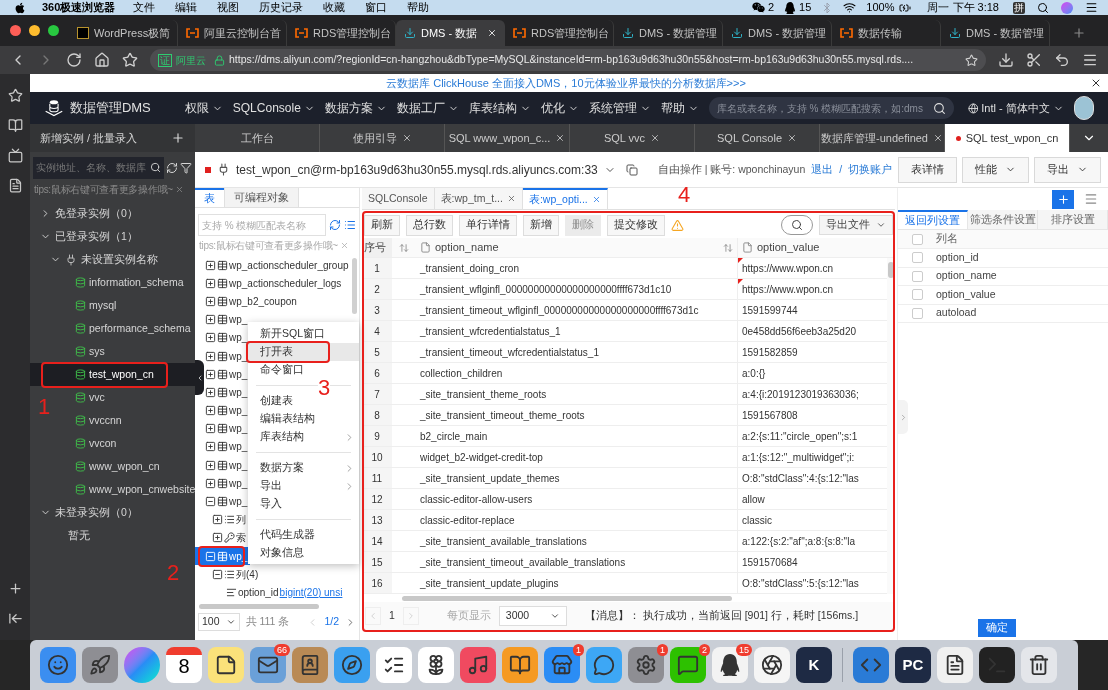  Describe the element at coordinates (89, 138) in the screenshot. I see `add-instance-link: 新增实例 / 批量录入` at that location.